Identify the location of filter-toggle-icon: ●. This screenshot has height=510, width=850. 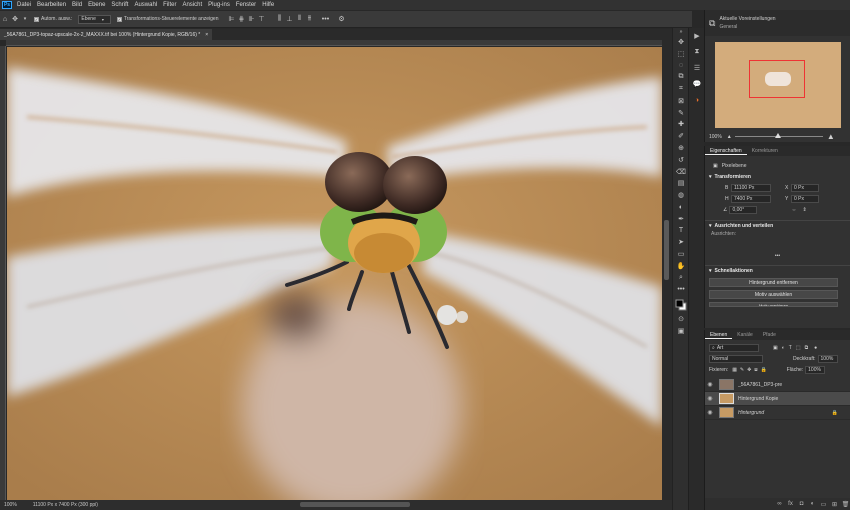
(815, 348).